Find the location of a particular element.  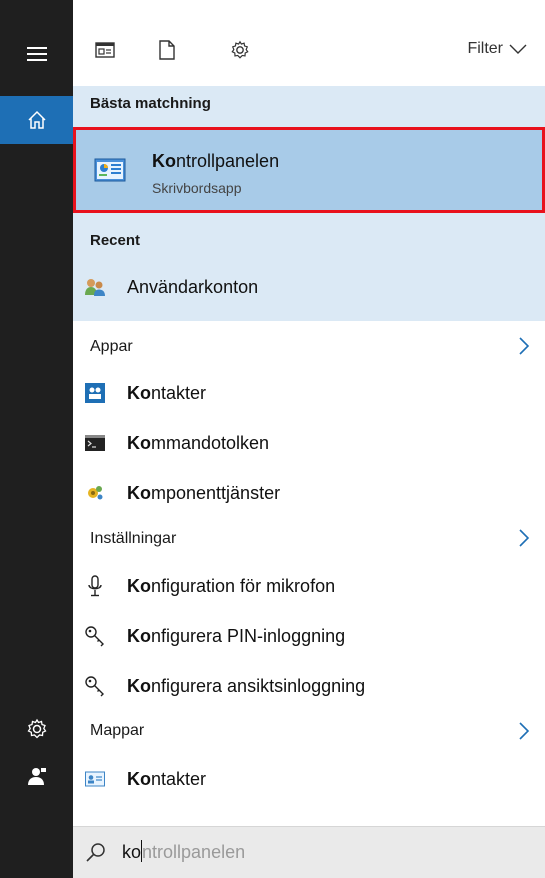

apps-filter-button is located at coordinates (105, 50).